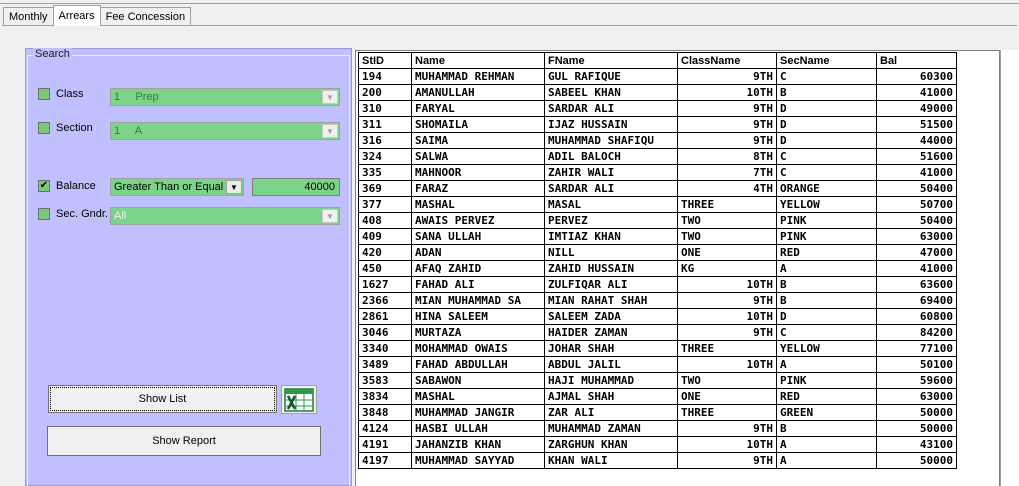  What do you see at coordinates (611, 428) in the screenshot?
I see `cell-fname: MUHAMMAD ZAMAN` at bounding box center [611, 428].